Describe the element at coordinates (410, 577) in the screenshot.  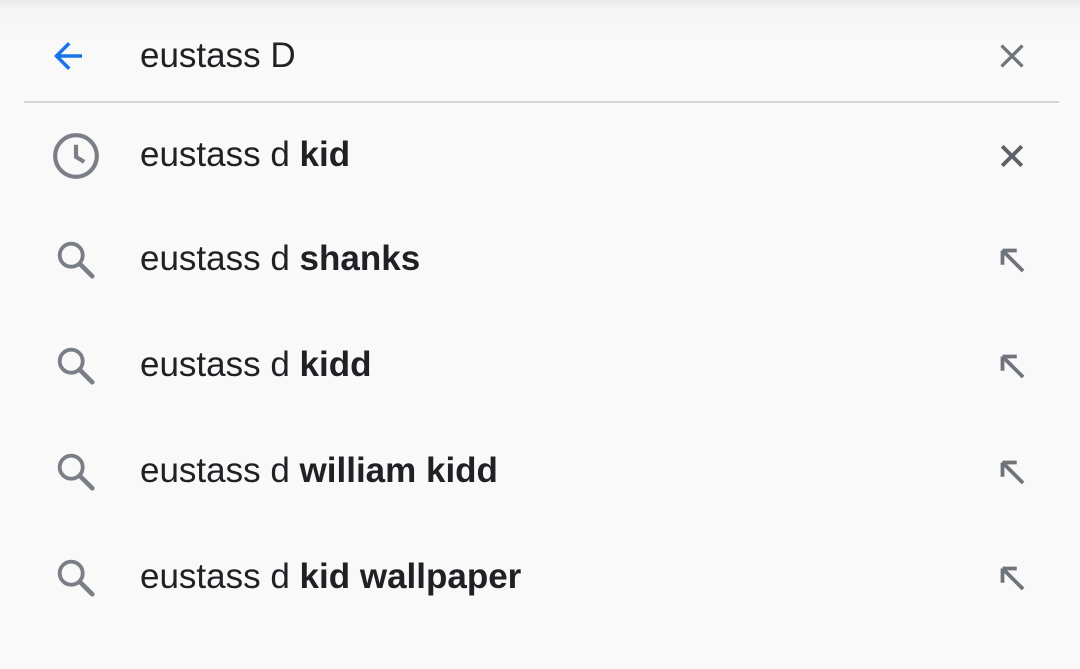
I see `suggestion-completion: kid wallpaper` at that location.